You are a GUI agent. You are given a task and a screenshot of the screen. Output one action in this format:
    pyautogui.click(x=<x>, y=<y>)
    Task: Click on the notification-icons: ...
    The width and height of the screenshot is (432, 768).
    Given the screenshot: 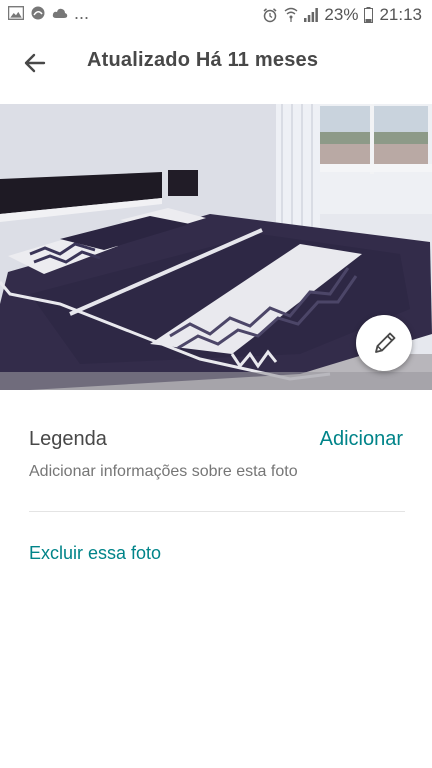 What is the action you would take?
    pyautogui.click(x=49, y=13)
    